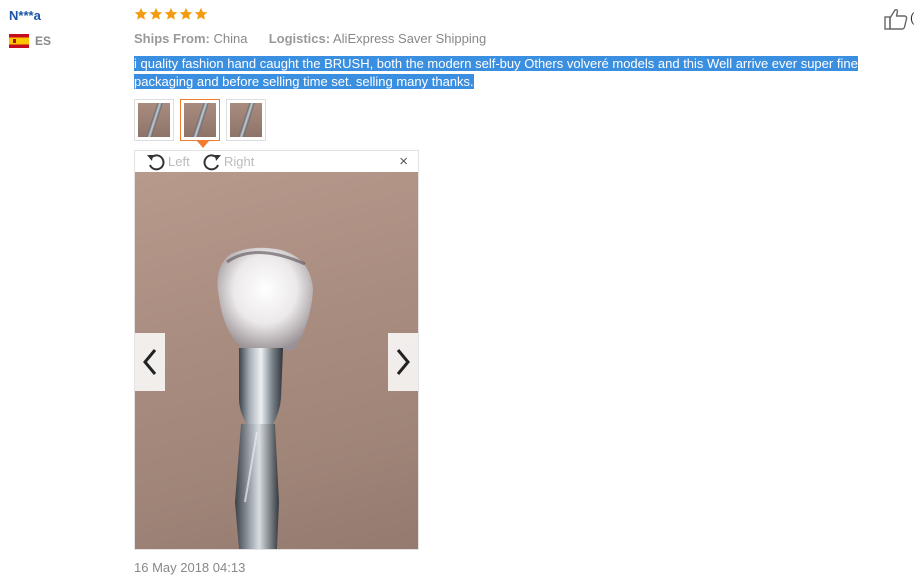 The image size is (917, 582). I want to click on helpful-count: (, so click(912, 17).